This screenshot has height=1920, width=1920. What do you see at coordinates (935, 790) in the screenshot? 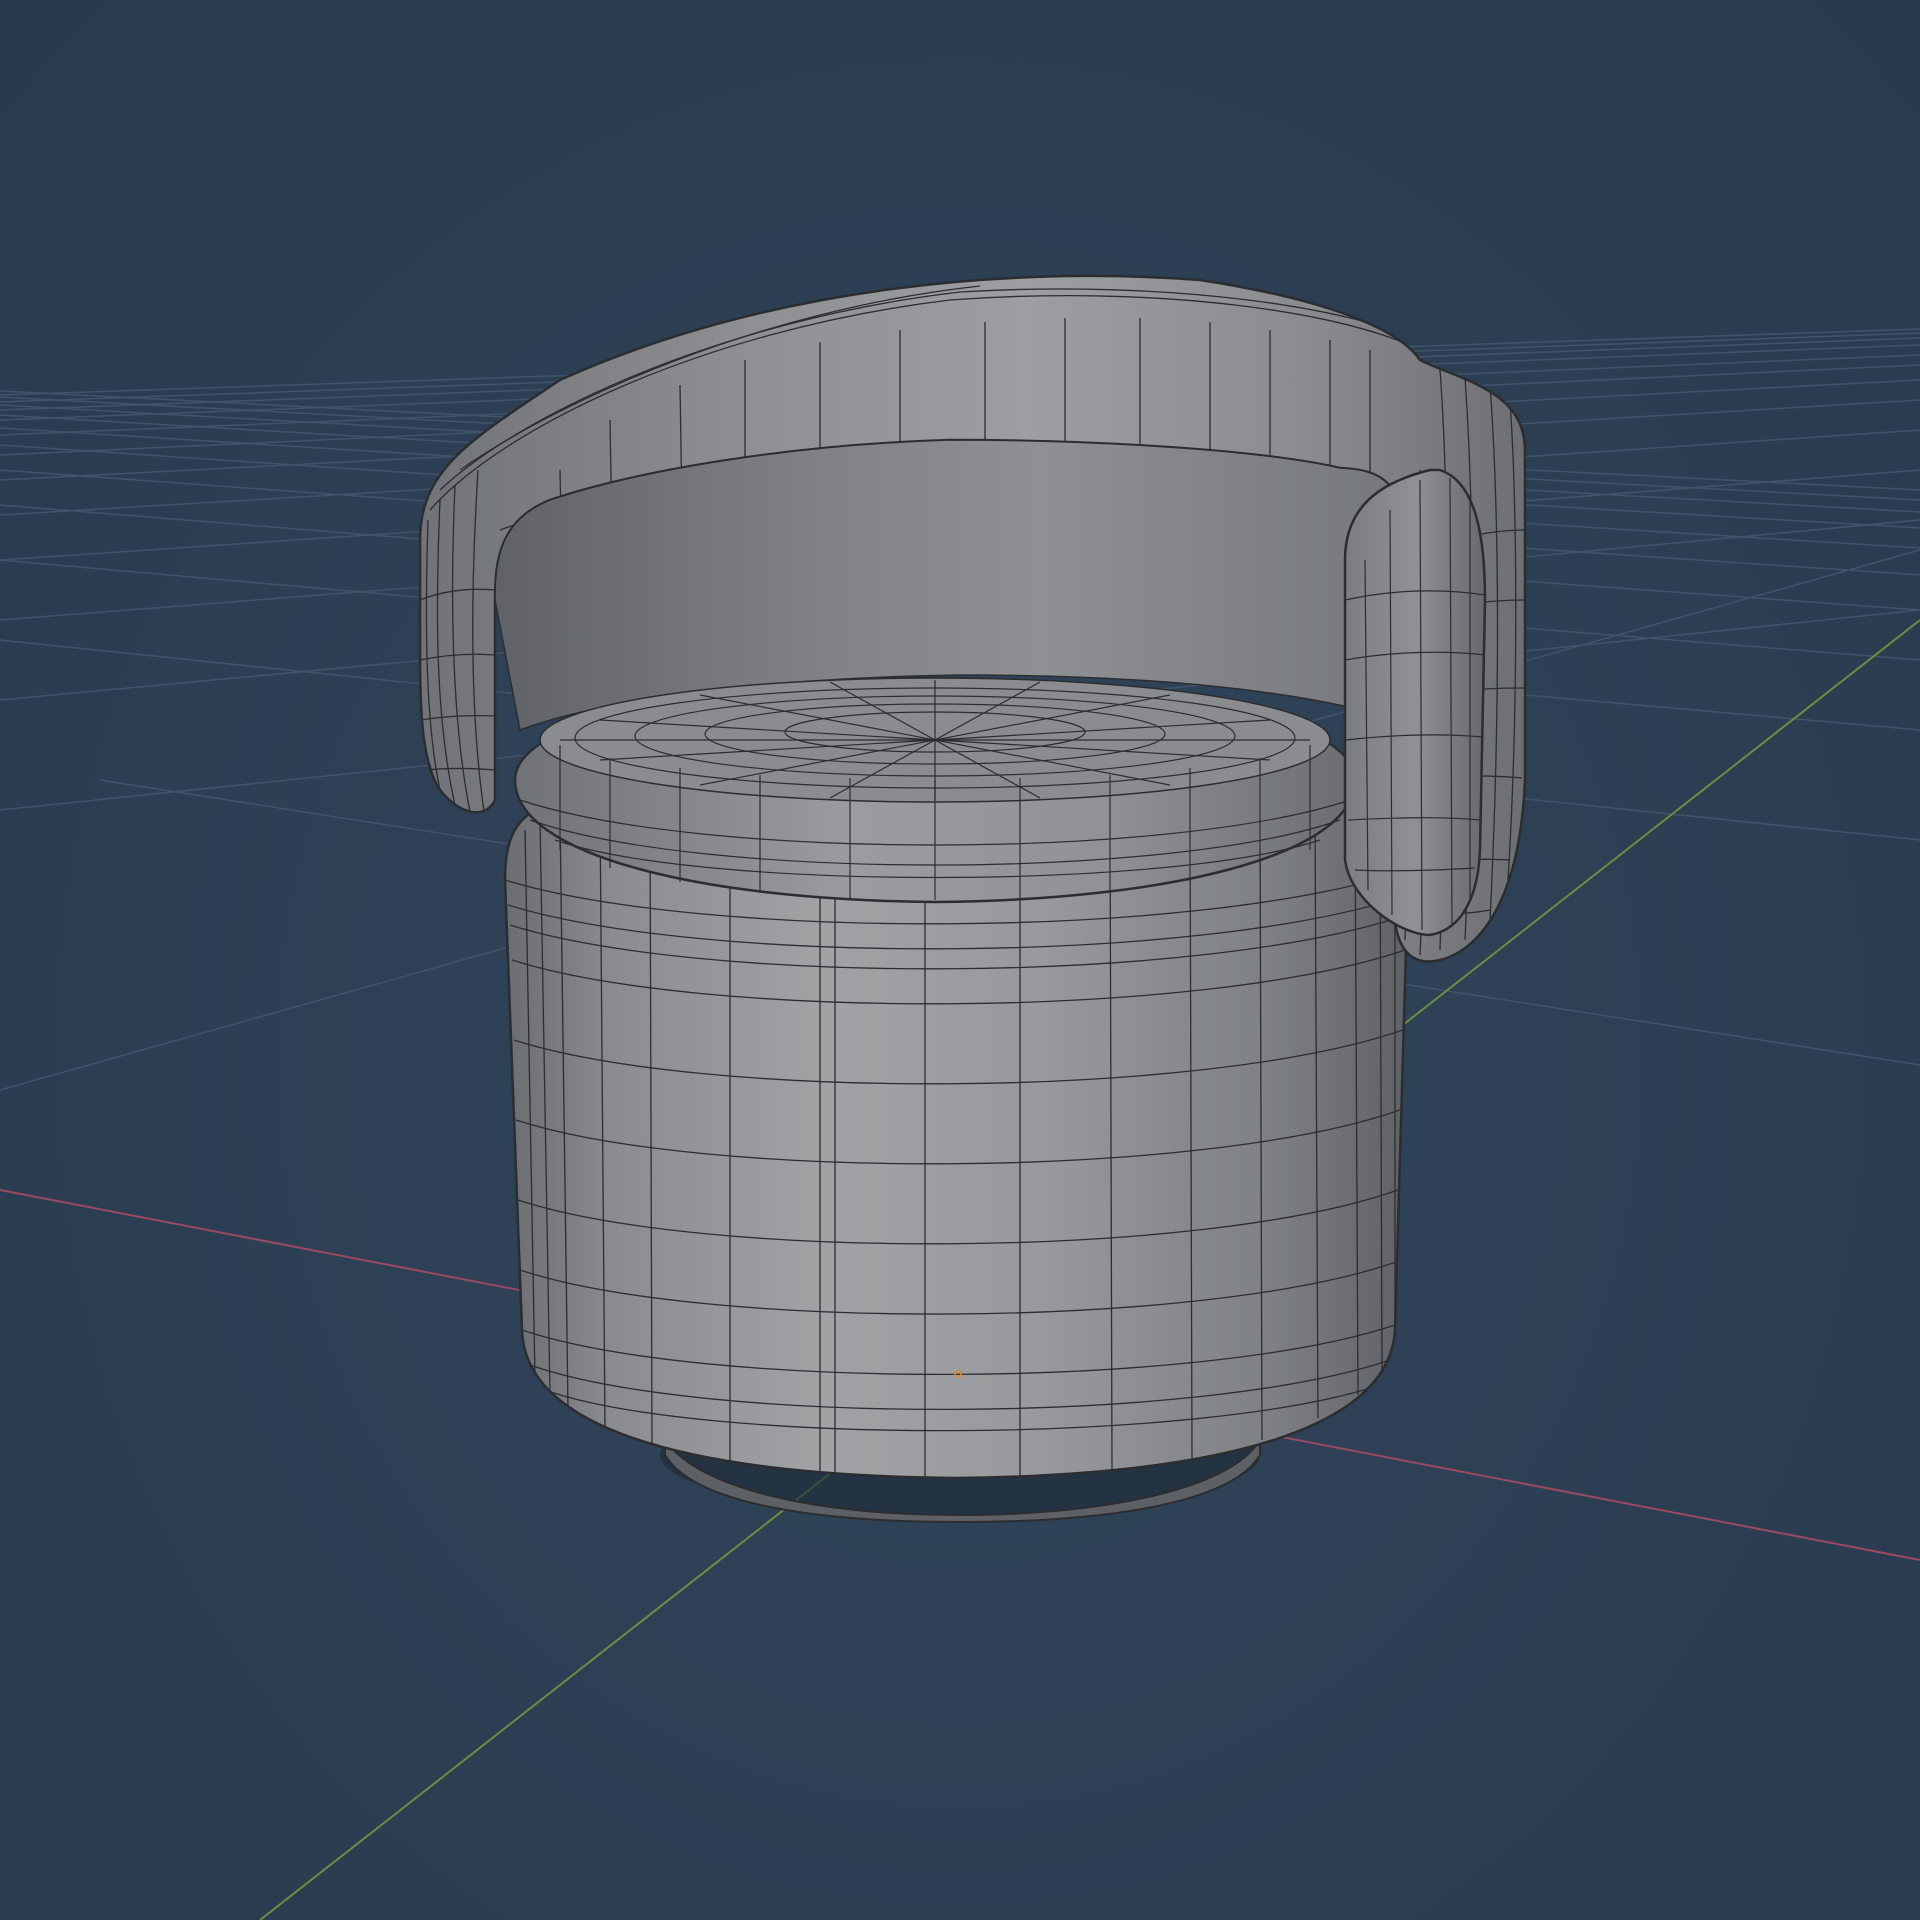
I see `chair-seat-cushion` at bounding box center [935, 790].